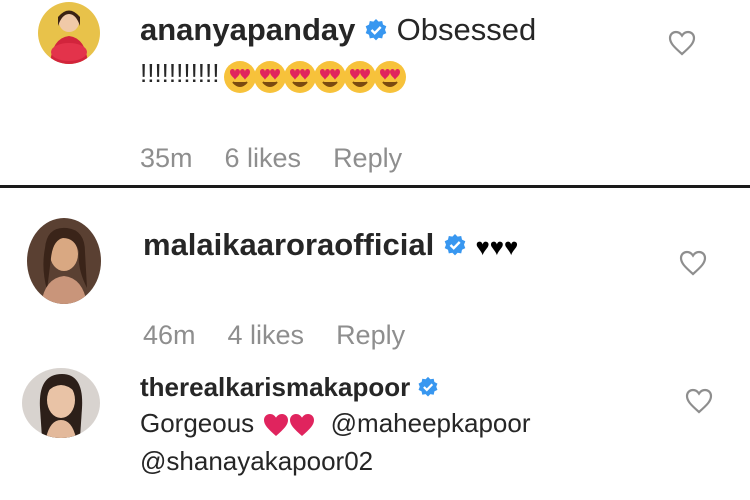 The image size is (750, 500). I want to click on red-heart-emoji-icon, so click(292, 423).